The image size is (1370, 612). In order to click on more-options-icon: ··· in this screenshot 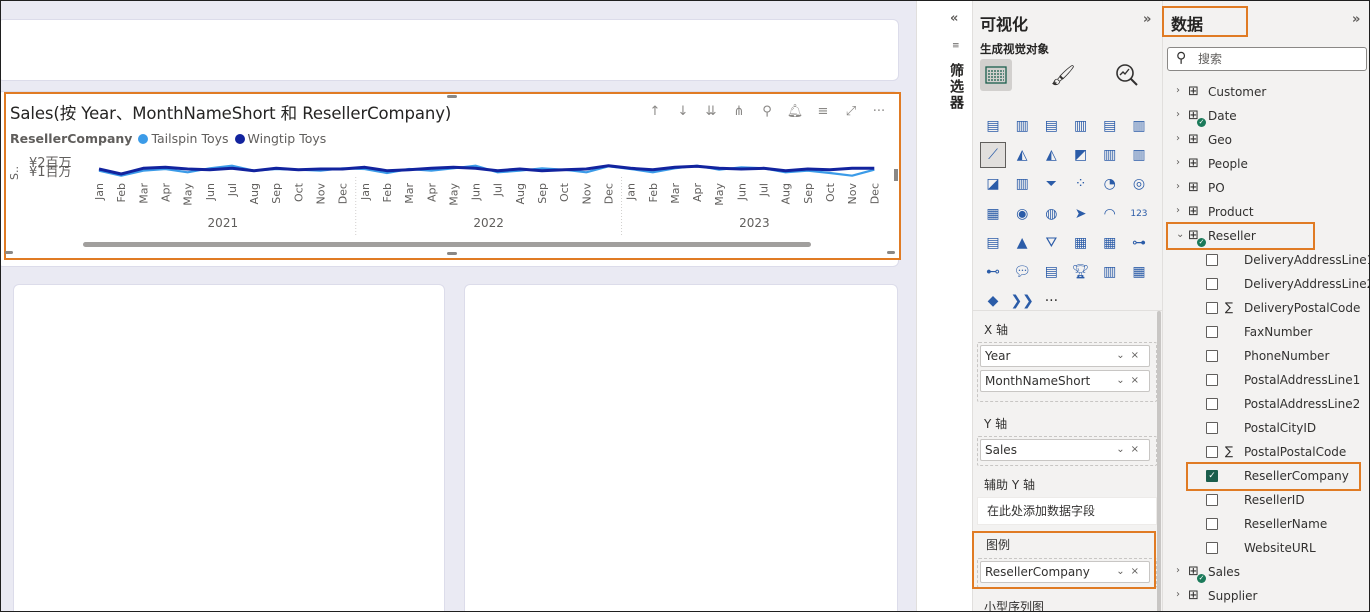, I will do `click(879, 111)`.